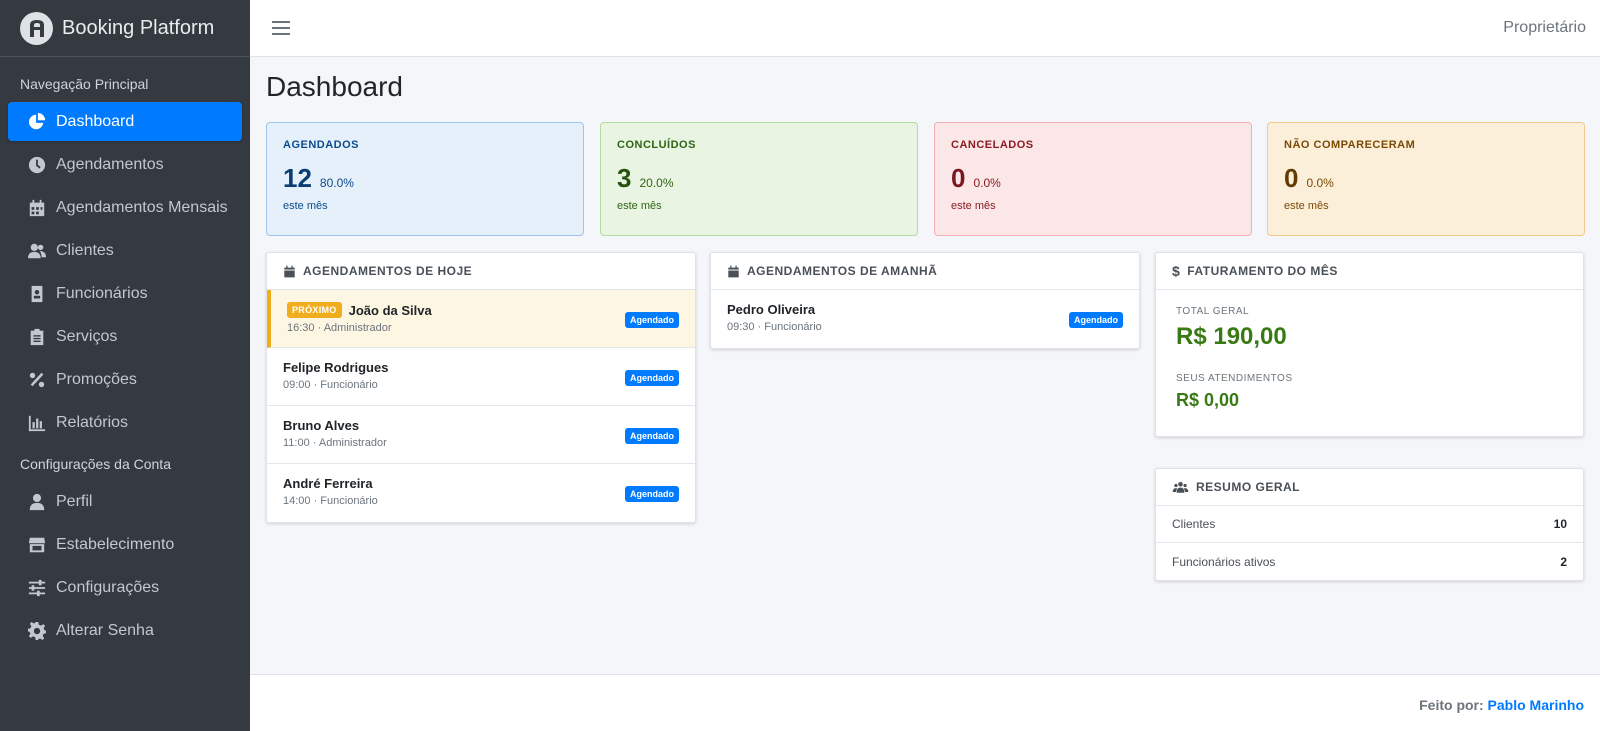 Image resolution: width=1600 pixels, height=731 pixels. What do you see at coordinates (84, 84) in the screenshot?
I see `nav-header-main: Navegação Principal` at bounding box center [84, 84].